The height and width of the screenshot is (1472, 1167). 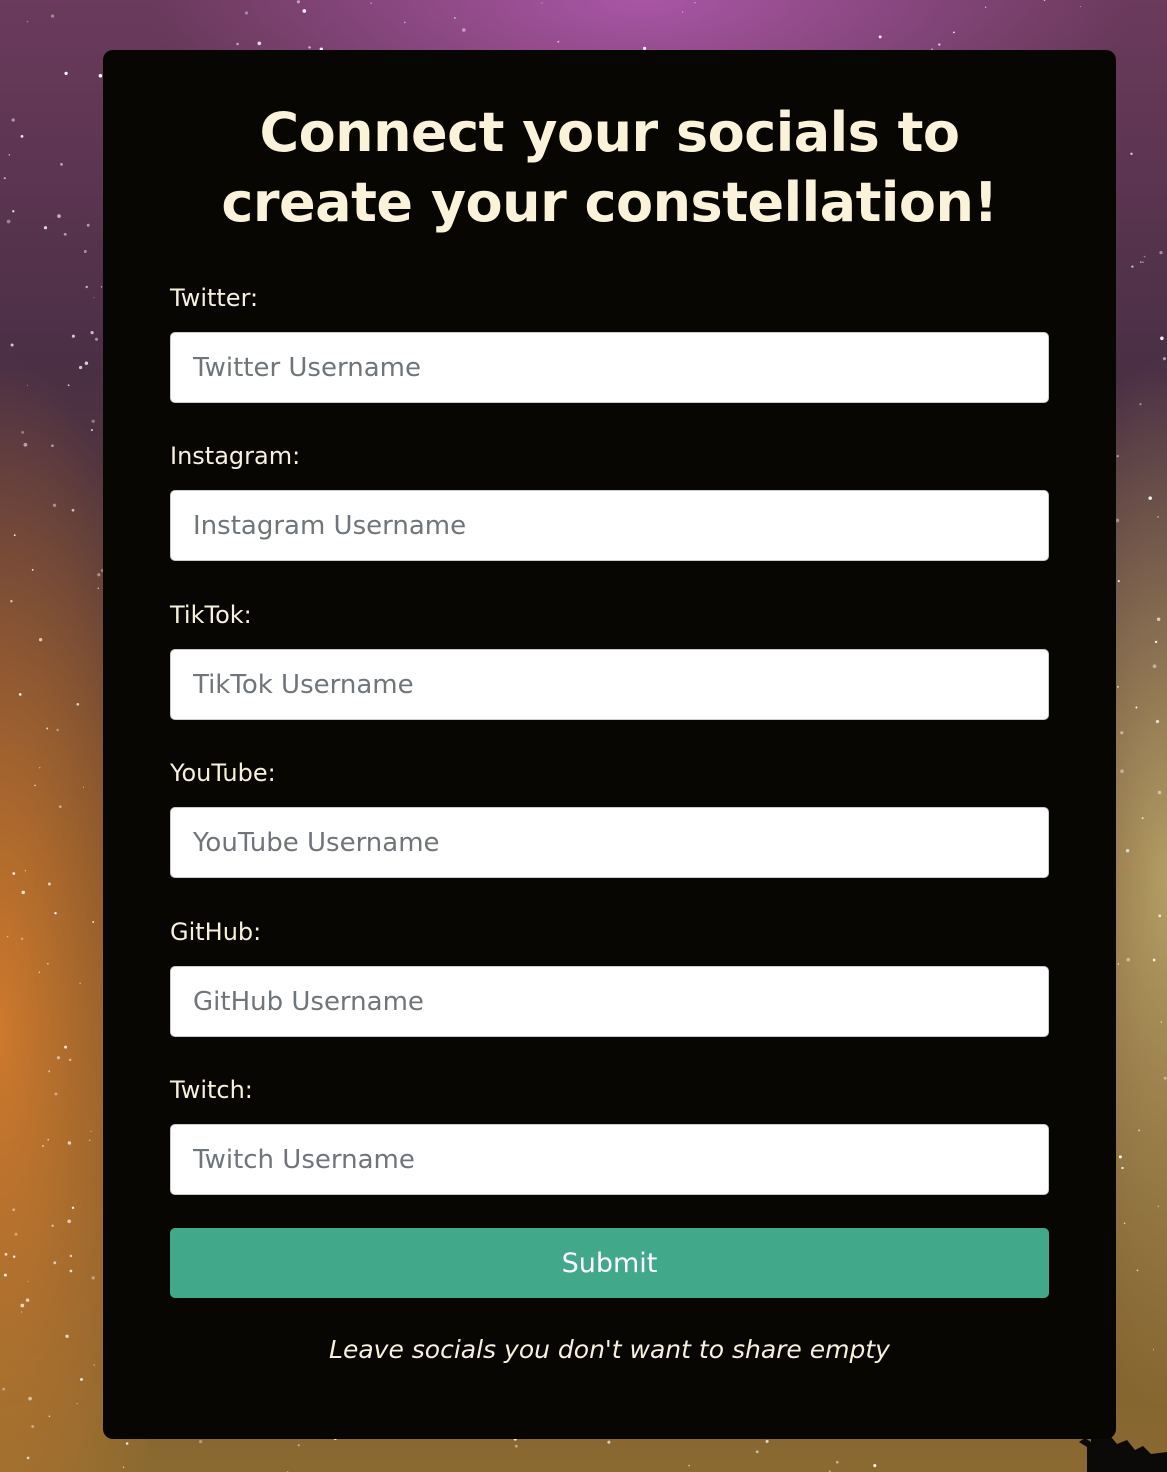 What do you see at coordinates (609, 1159) in the screenshot?
I see `twitch-username-input` at bounding box center [609, 1159].